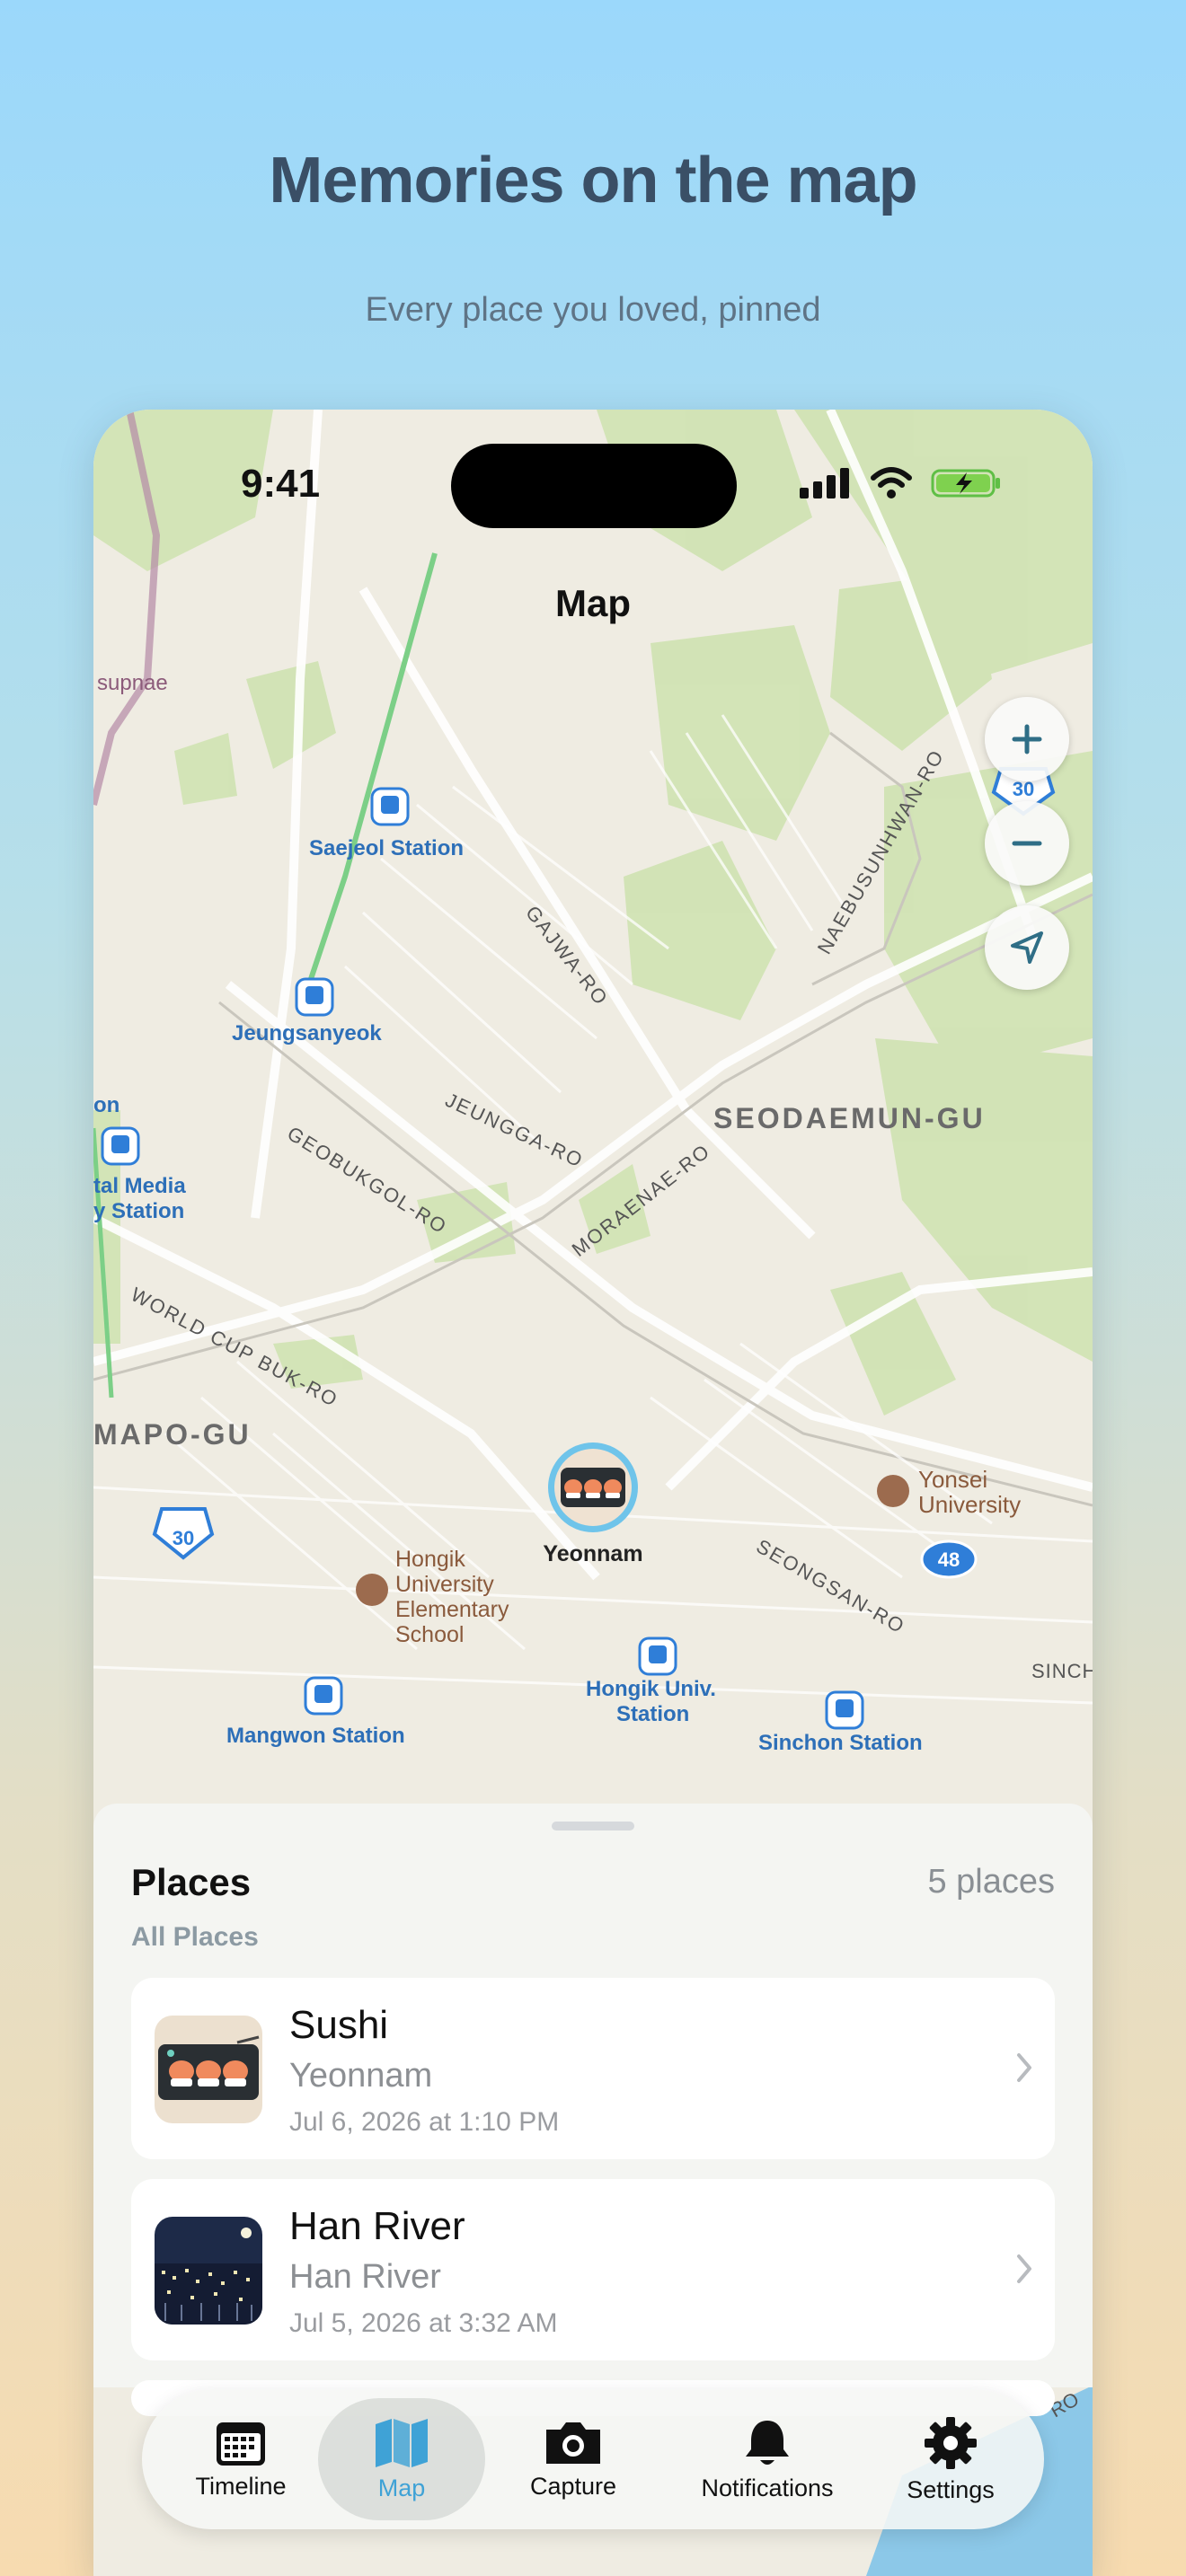  What do you see at coordinates (593, 1487) in the screenshot?
I see `photo-pin-yeonnam` at bounding box center [593, 1487].